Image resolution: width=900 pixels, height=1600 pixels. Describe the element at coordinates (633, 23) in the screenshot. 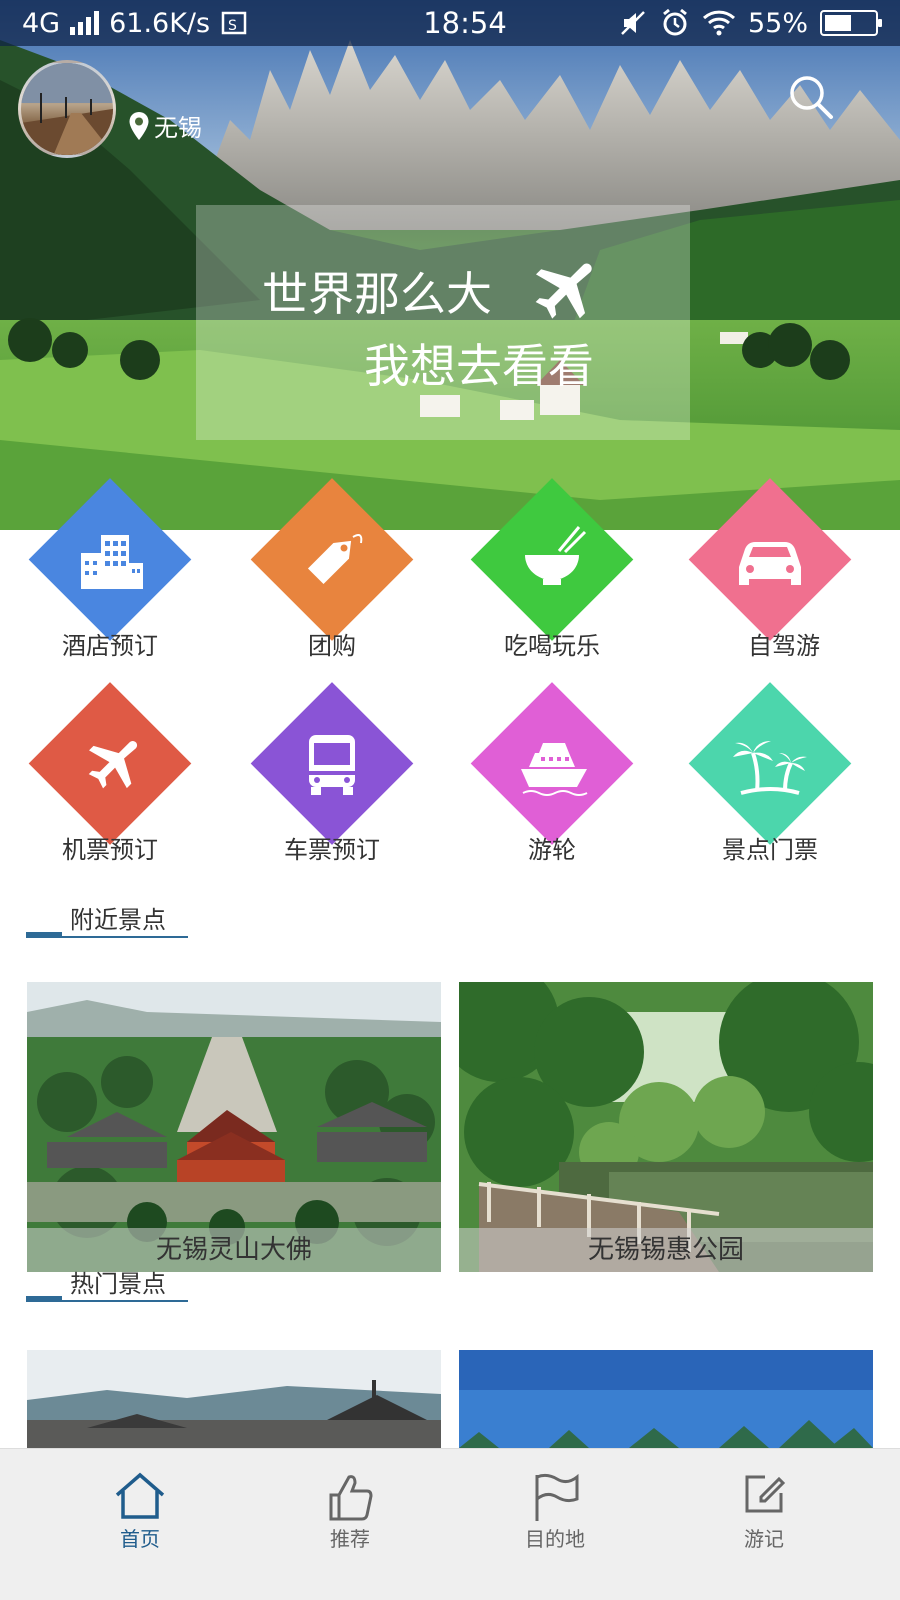

I see `mute-icon` at that location.